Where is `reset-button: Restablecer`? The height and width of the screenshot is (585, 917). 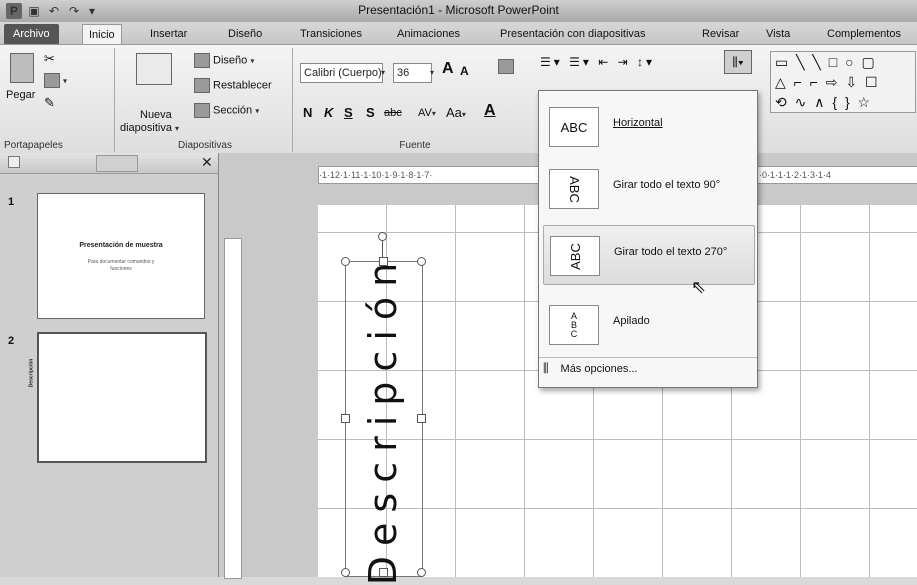 reset-button: Restablecer is located at coordinates (233, 85).